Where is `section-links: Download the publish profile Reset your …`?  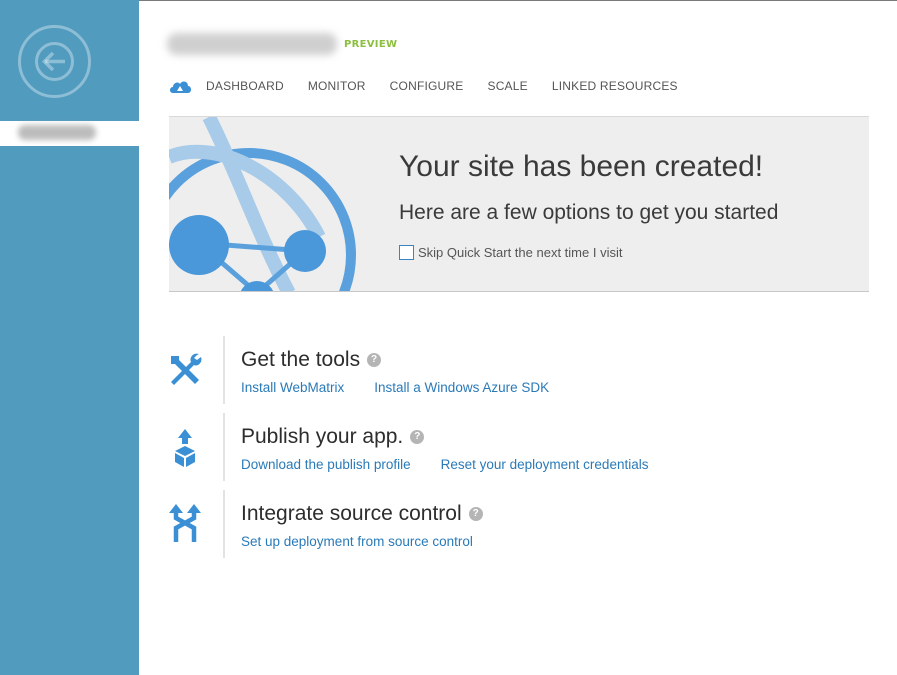 section-links: Download the publish profile Reset your … is located at coordinates (459, 464).